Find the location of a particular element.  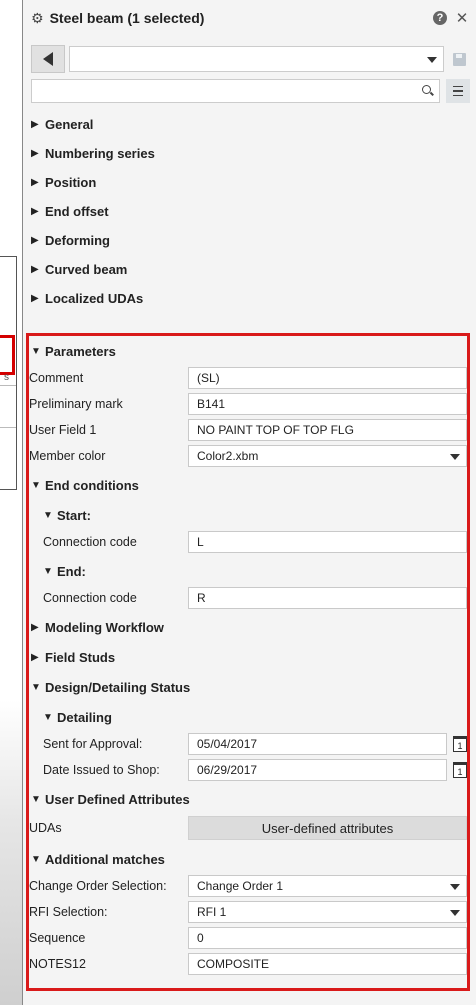

preliminary-mark-field: B141 is located at coordinates (327, 404).